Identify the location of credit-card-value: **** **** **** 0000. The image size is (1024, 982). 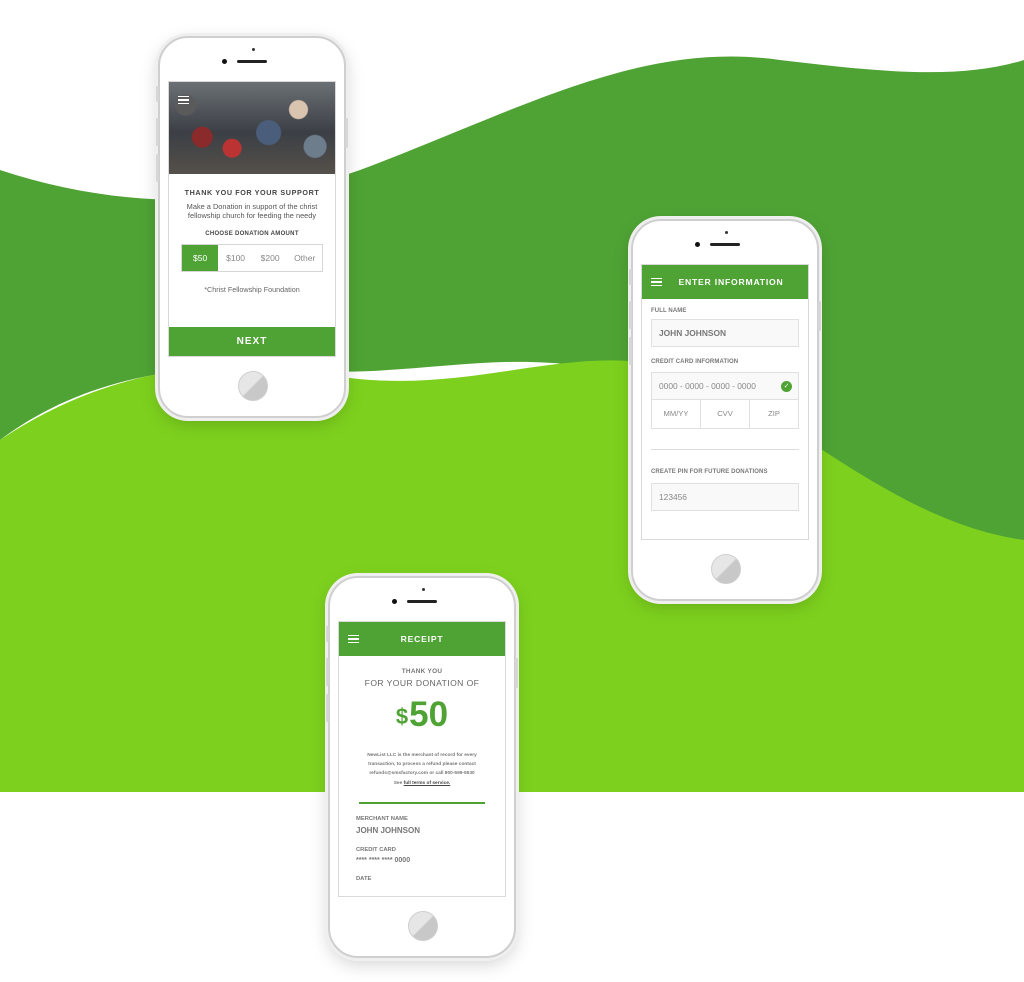
(383, 860).